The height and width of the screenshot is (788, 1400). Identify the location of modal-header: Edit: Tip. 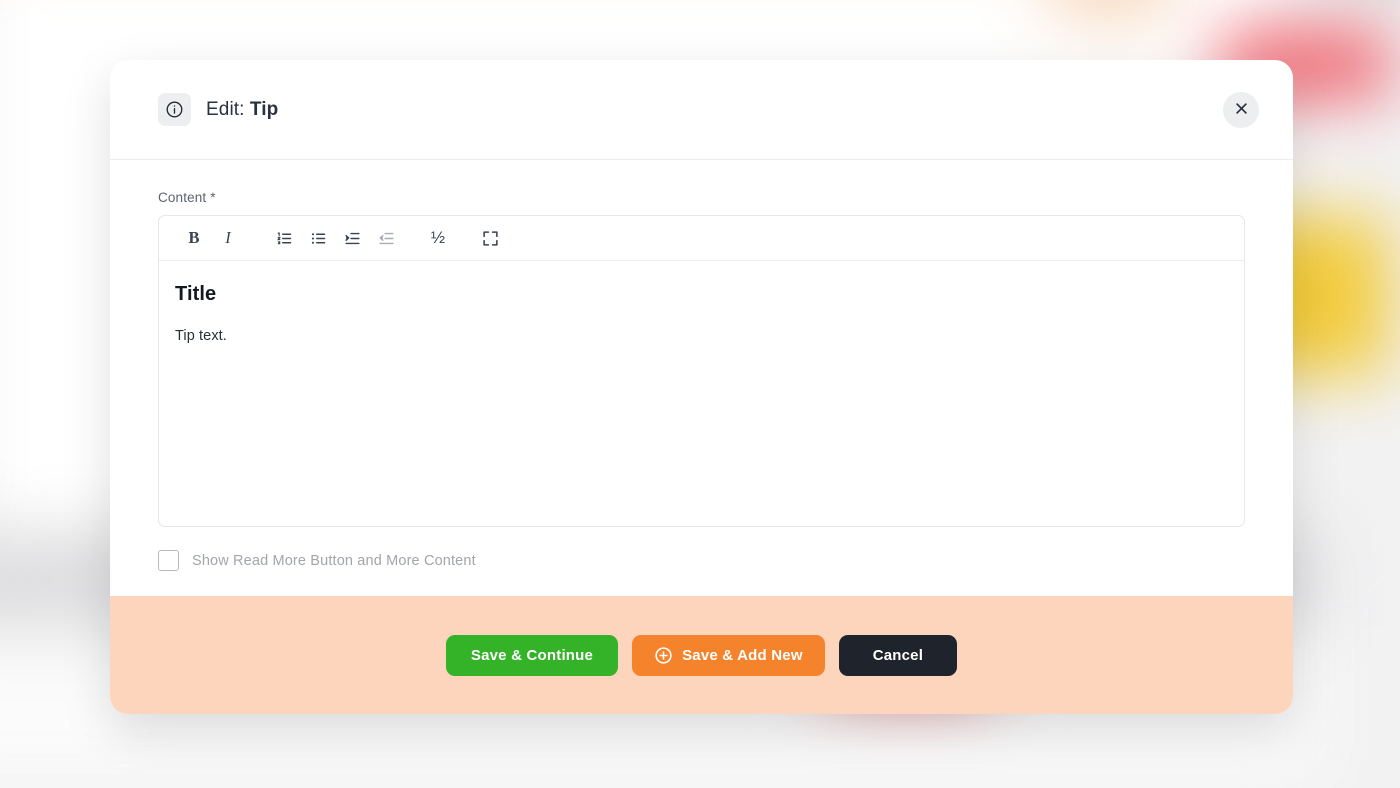
(701, 110).